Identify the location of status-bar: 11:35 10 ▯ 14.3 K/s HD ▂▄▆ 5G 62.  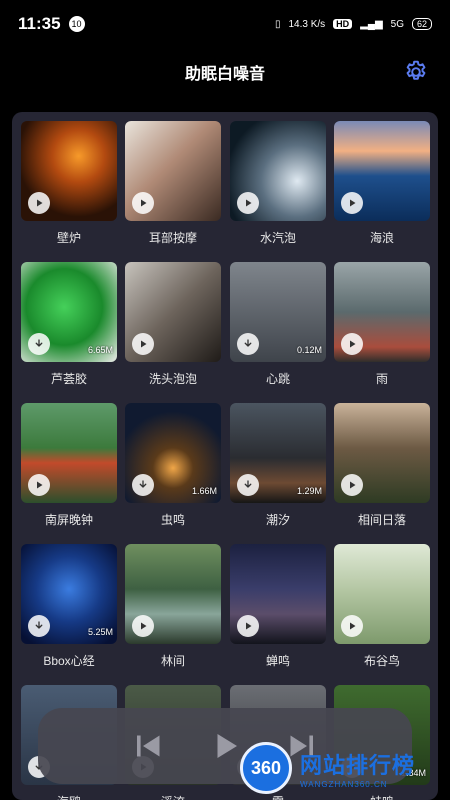
(225, 24).